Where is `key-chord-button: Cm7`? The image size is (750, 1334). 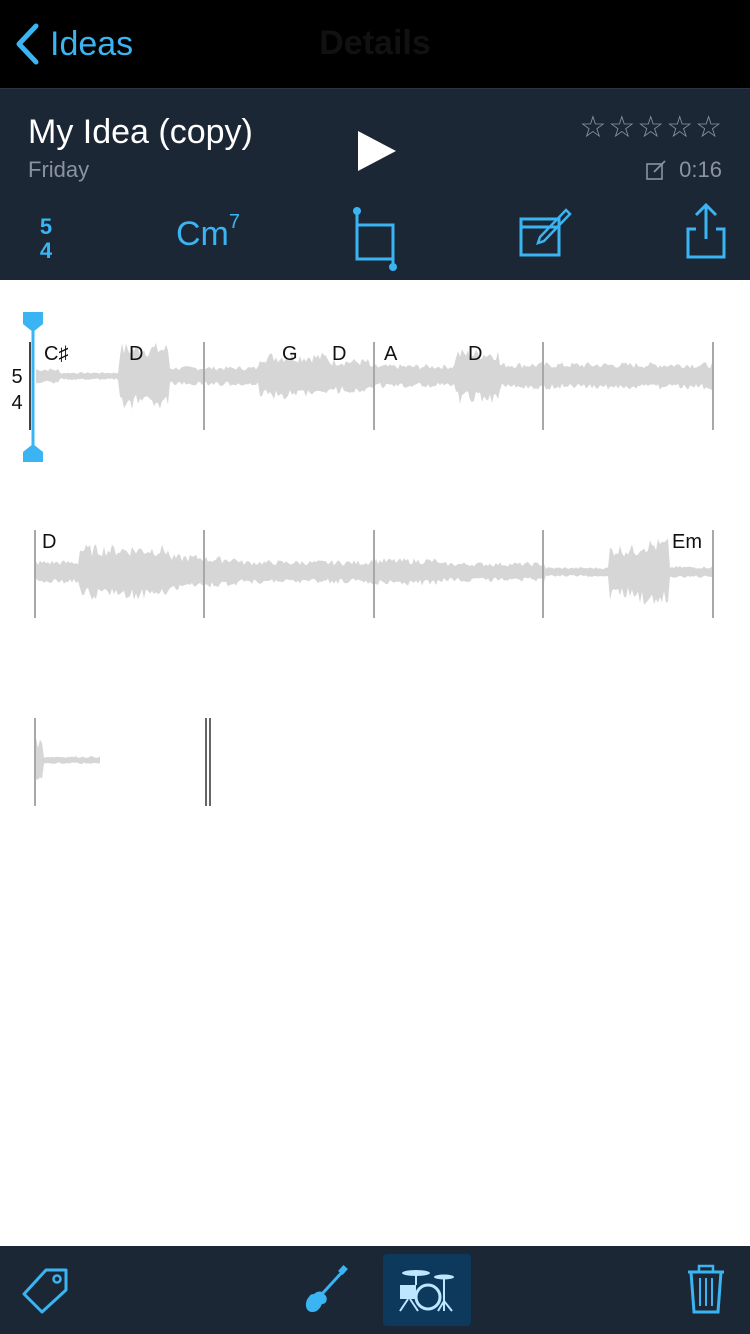 key-chord-button: Cm7 is located at coordinates (208, 232).